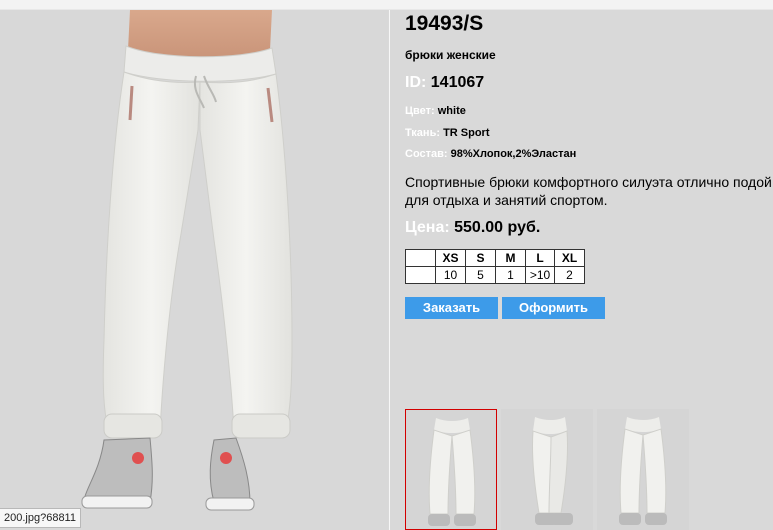 This screenshot has height=530, width=773. Describe the element at coordinates (420, 111) in the screenshot. I see `color-label: Цвет:` at that location.